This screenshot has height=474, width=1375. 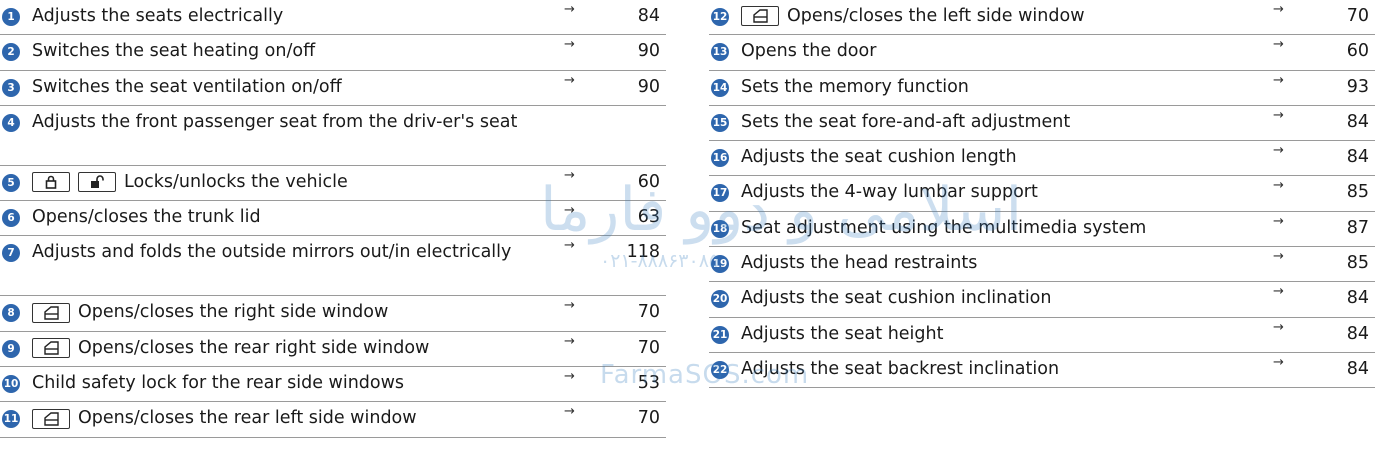 I want to click on legend-row: 1 Adjusts the seats electrically → 84, so click(x=333, y=18).